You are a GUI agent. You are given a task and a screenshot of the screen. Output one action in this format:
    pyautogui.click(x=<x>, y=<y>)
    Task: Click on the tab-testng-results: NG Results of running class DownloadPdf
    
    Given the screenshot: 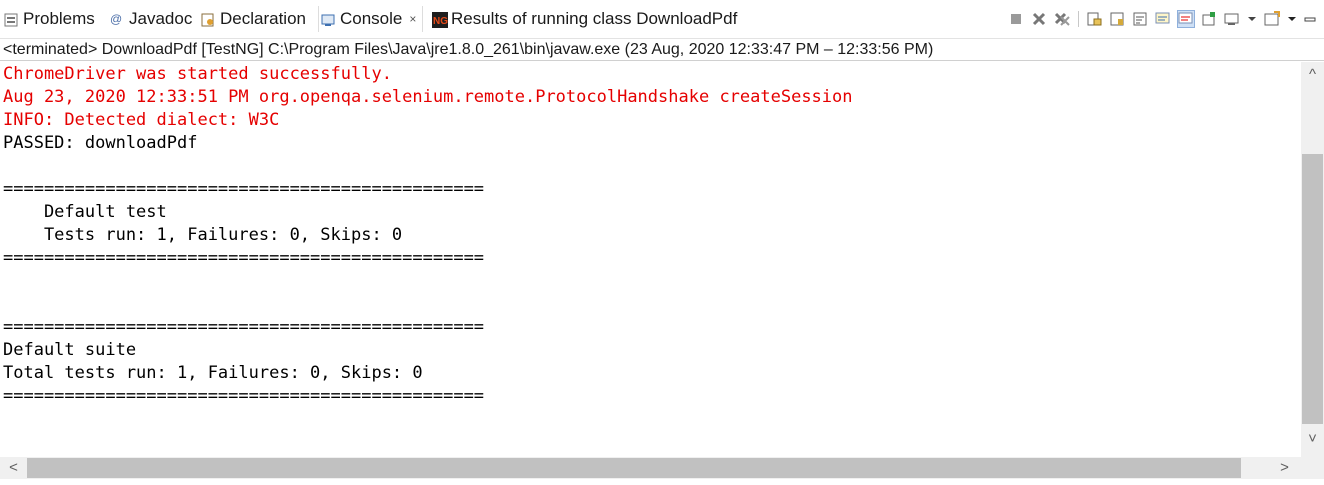 What is the action you would take?
    pyautogui.click(x=584, y=19)
    